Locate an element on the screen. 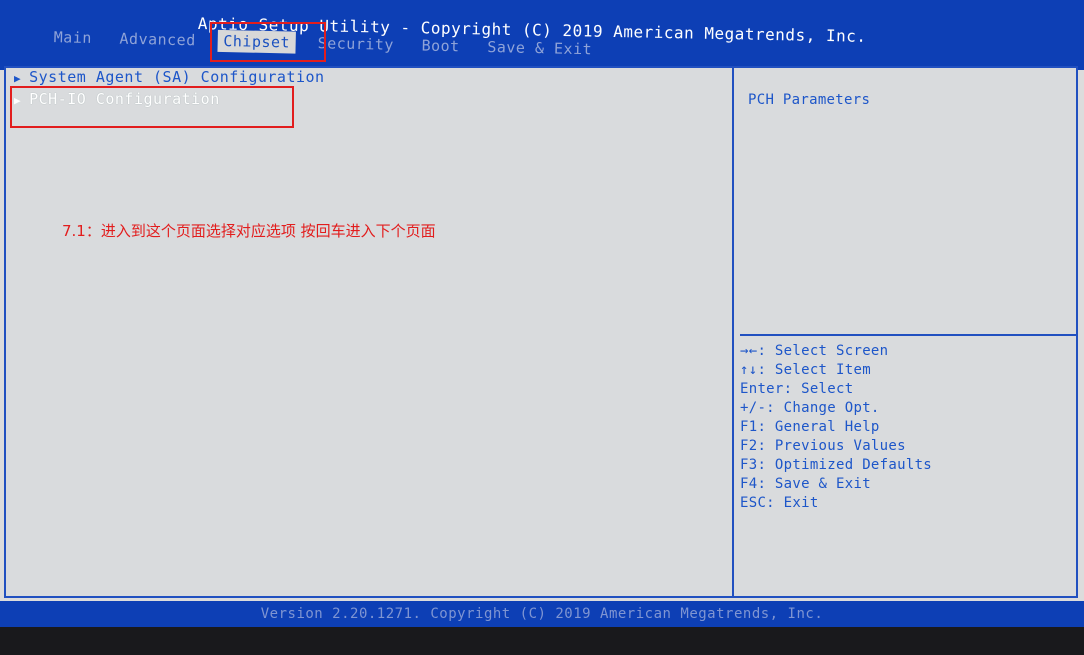  submenu-arrow-icon: ▶ is located at coordinates (18, 78).